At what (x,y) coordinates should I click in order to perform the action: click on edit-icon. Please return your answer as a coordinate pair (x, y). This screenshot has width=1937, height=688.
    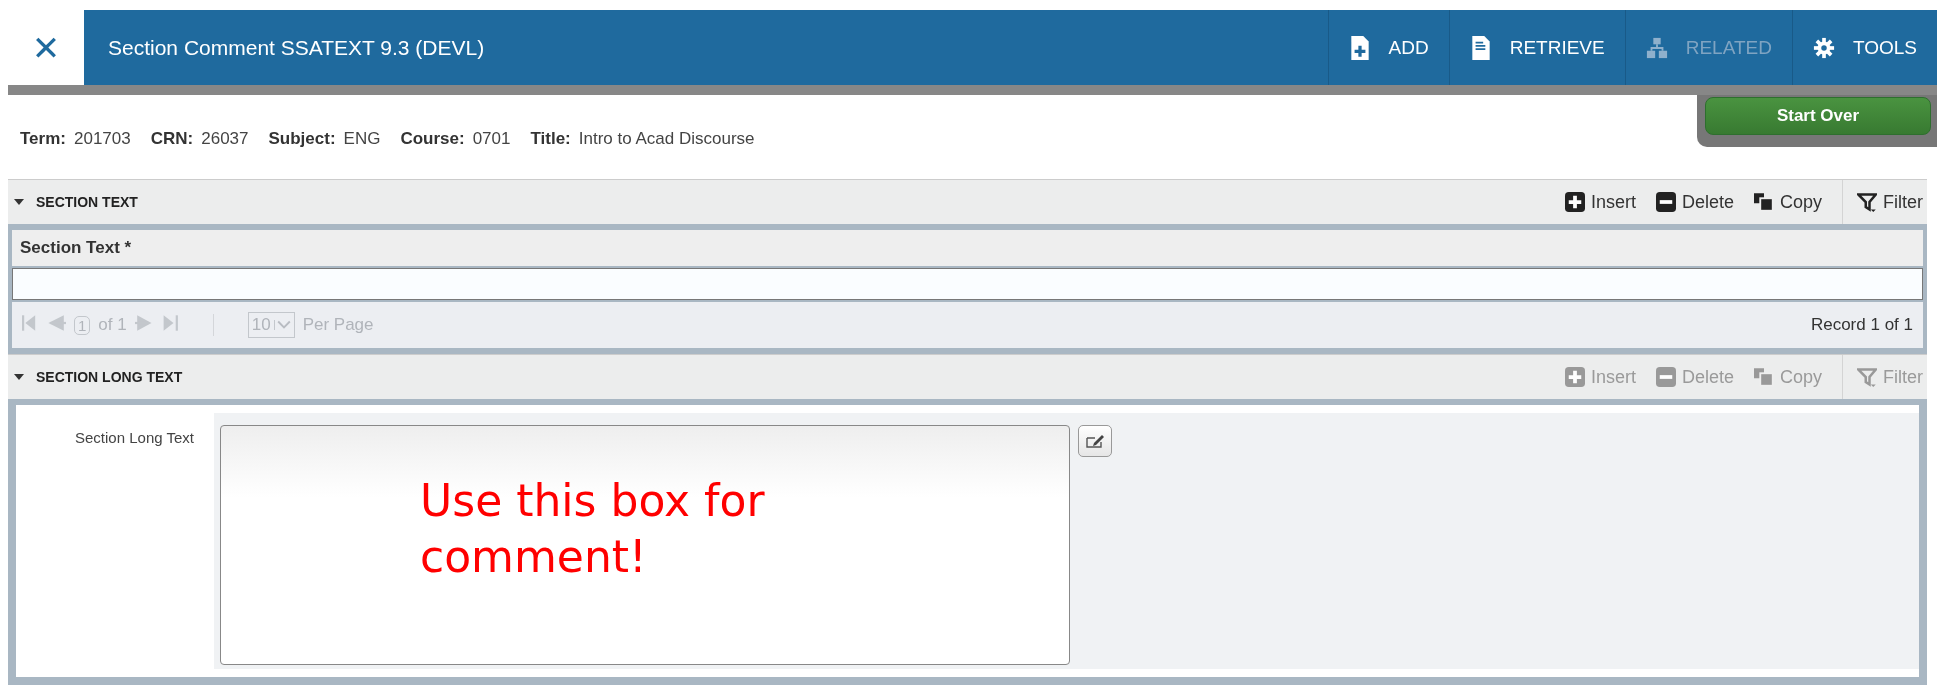
    Looking at the image, I should click on (1095, 441).